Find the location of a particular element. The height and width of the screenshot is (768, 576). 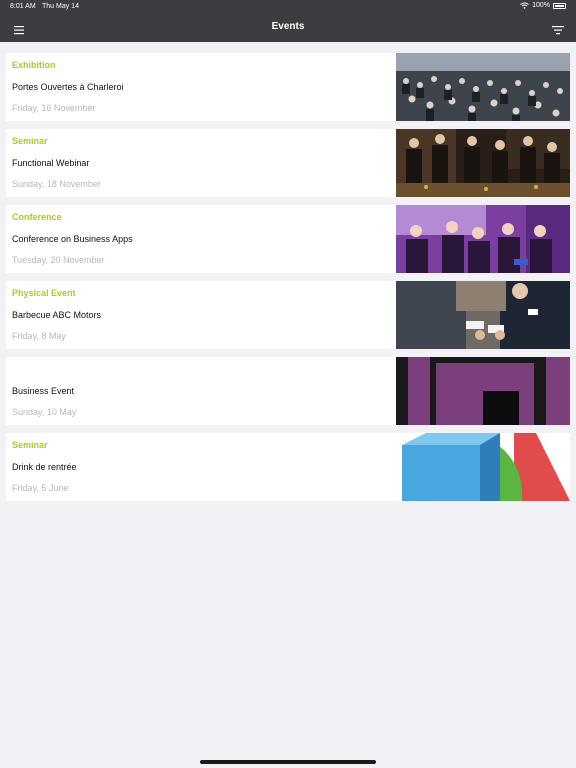

event-title: Drink de rentrée is located at coordinates (44, 467).